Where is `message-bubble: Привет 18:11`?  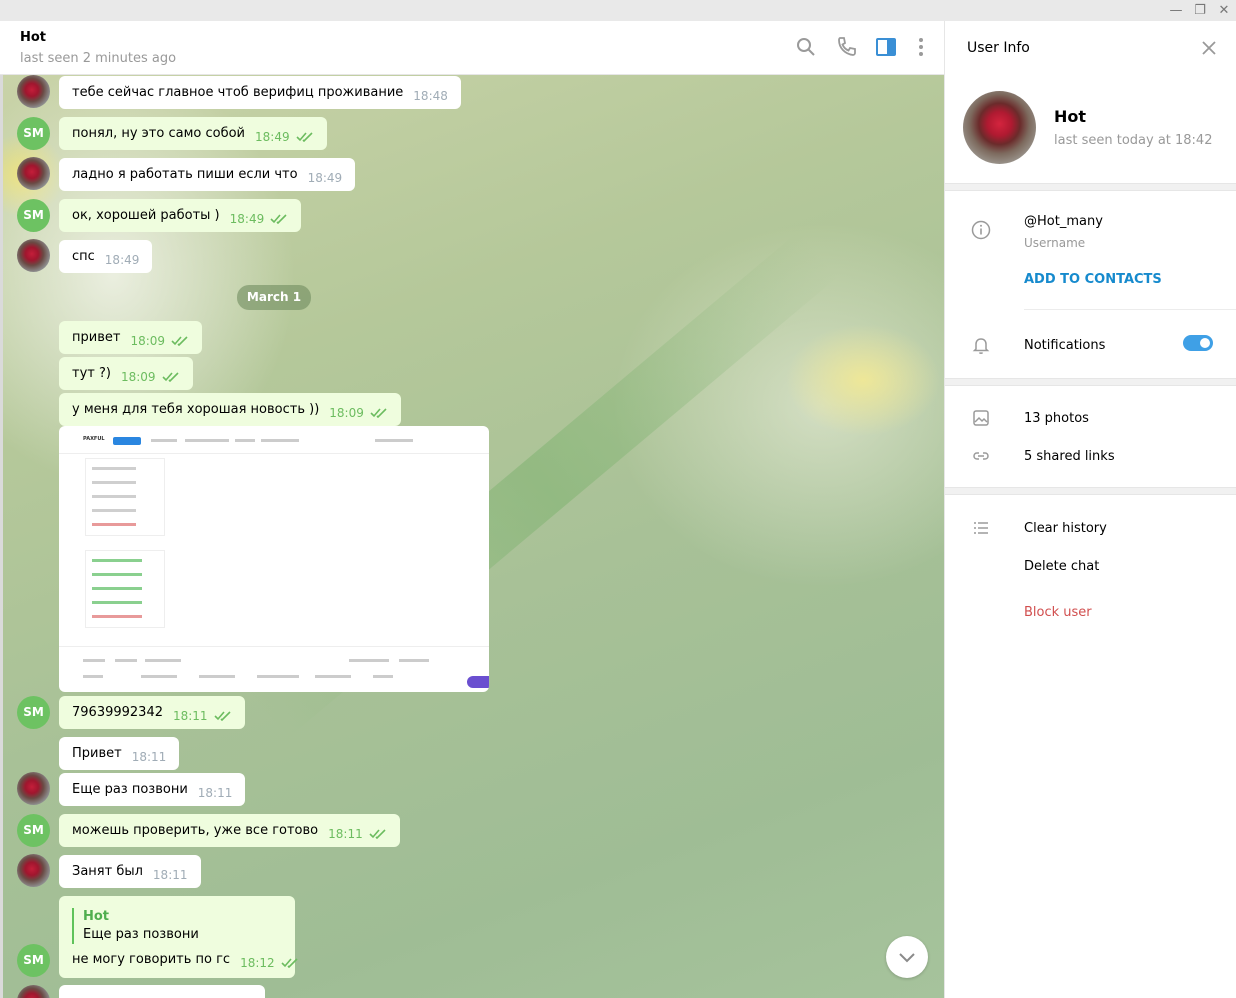 message-bubble: Привет 18:11 is located at coordinates (119, 753).